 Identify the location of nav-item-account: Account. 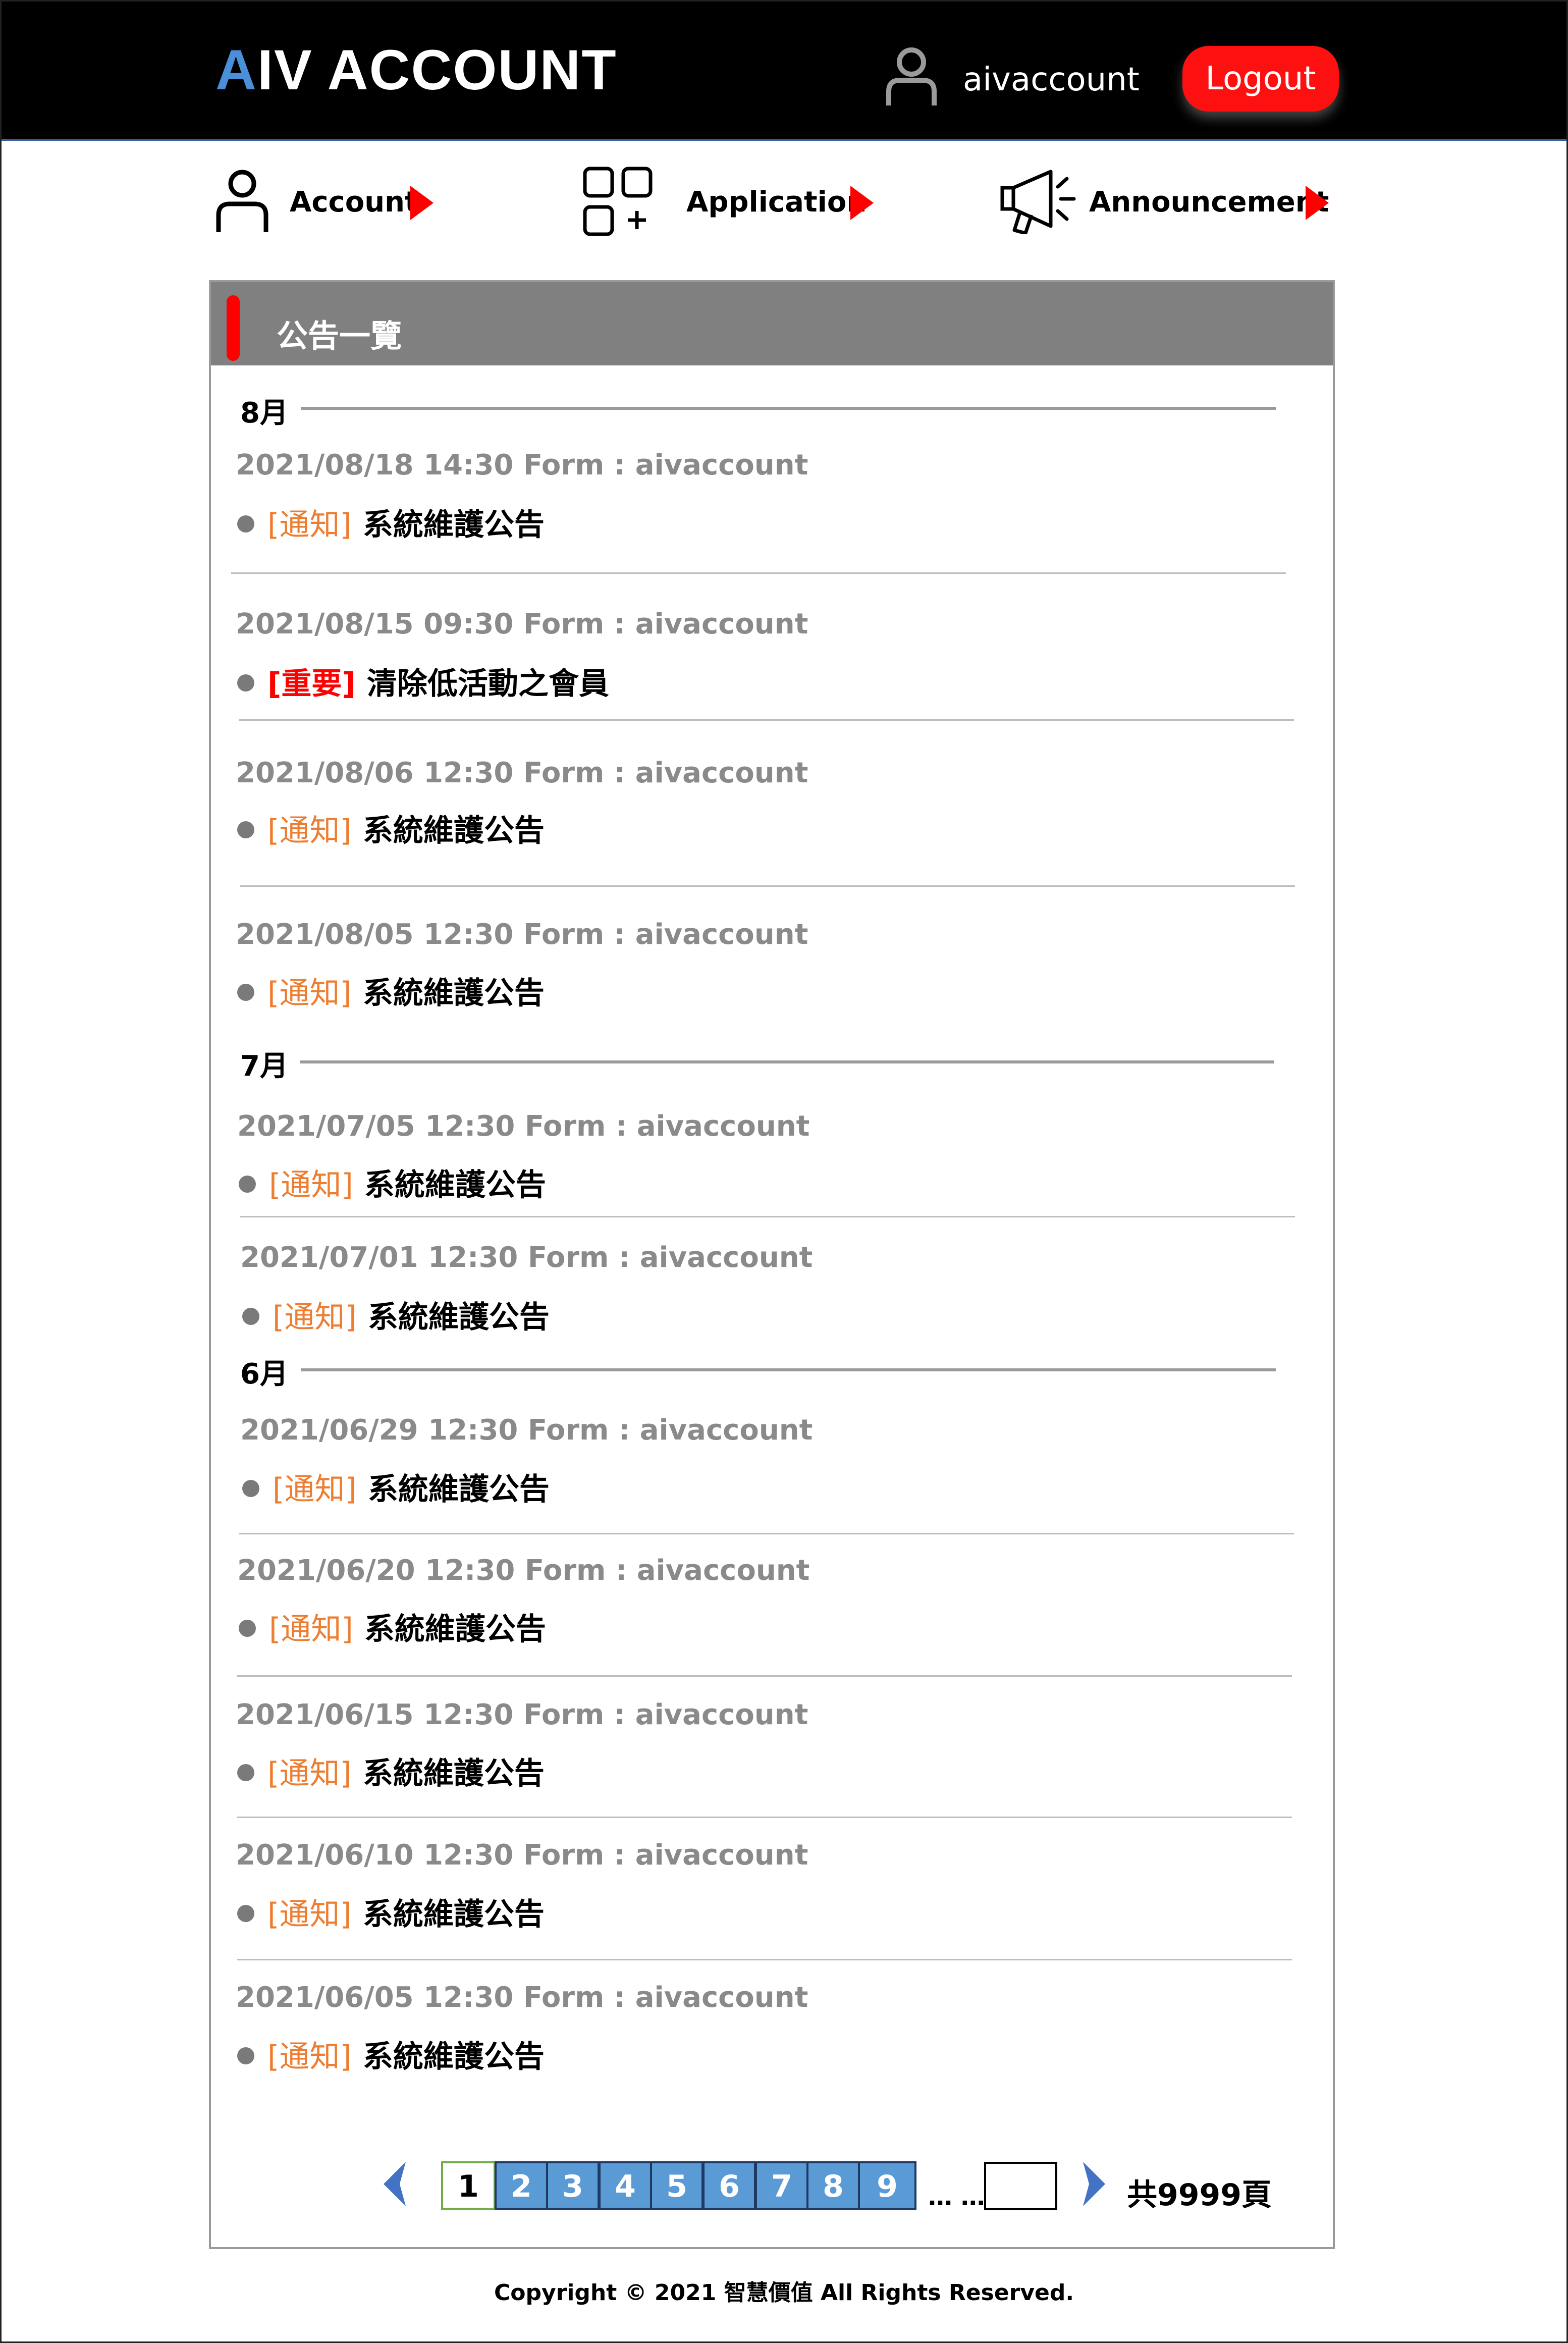
(328, 202).